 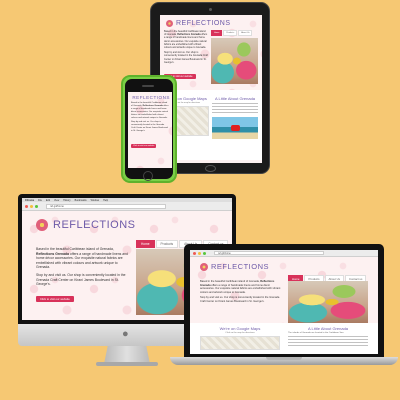 I want to click on maps-sub: Click on the map for directions, so click(x=240, y=333).